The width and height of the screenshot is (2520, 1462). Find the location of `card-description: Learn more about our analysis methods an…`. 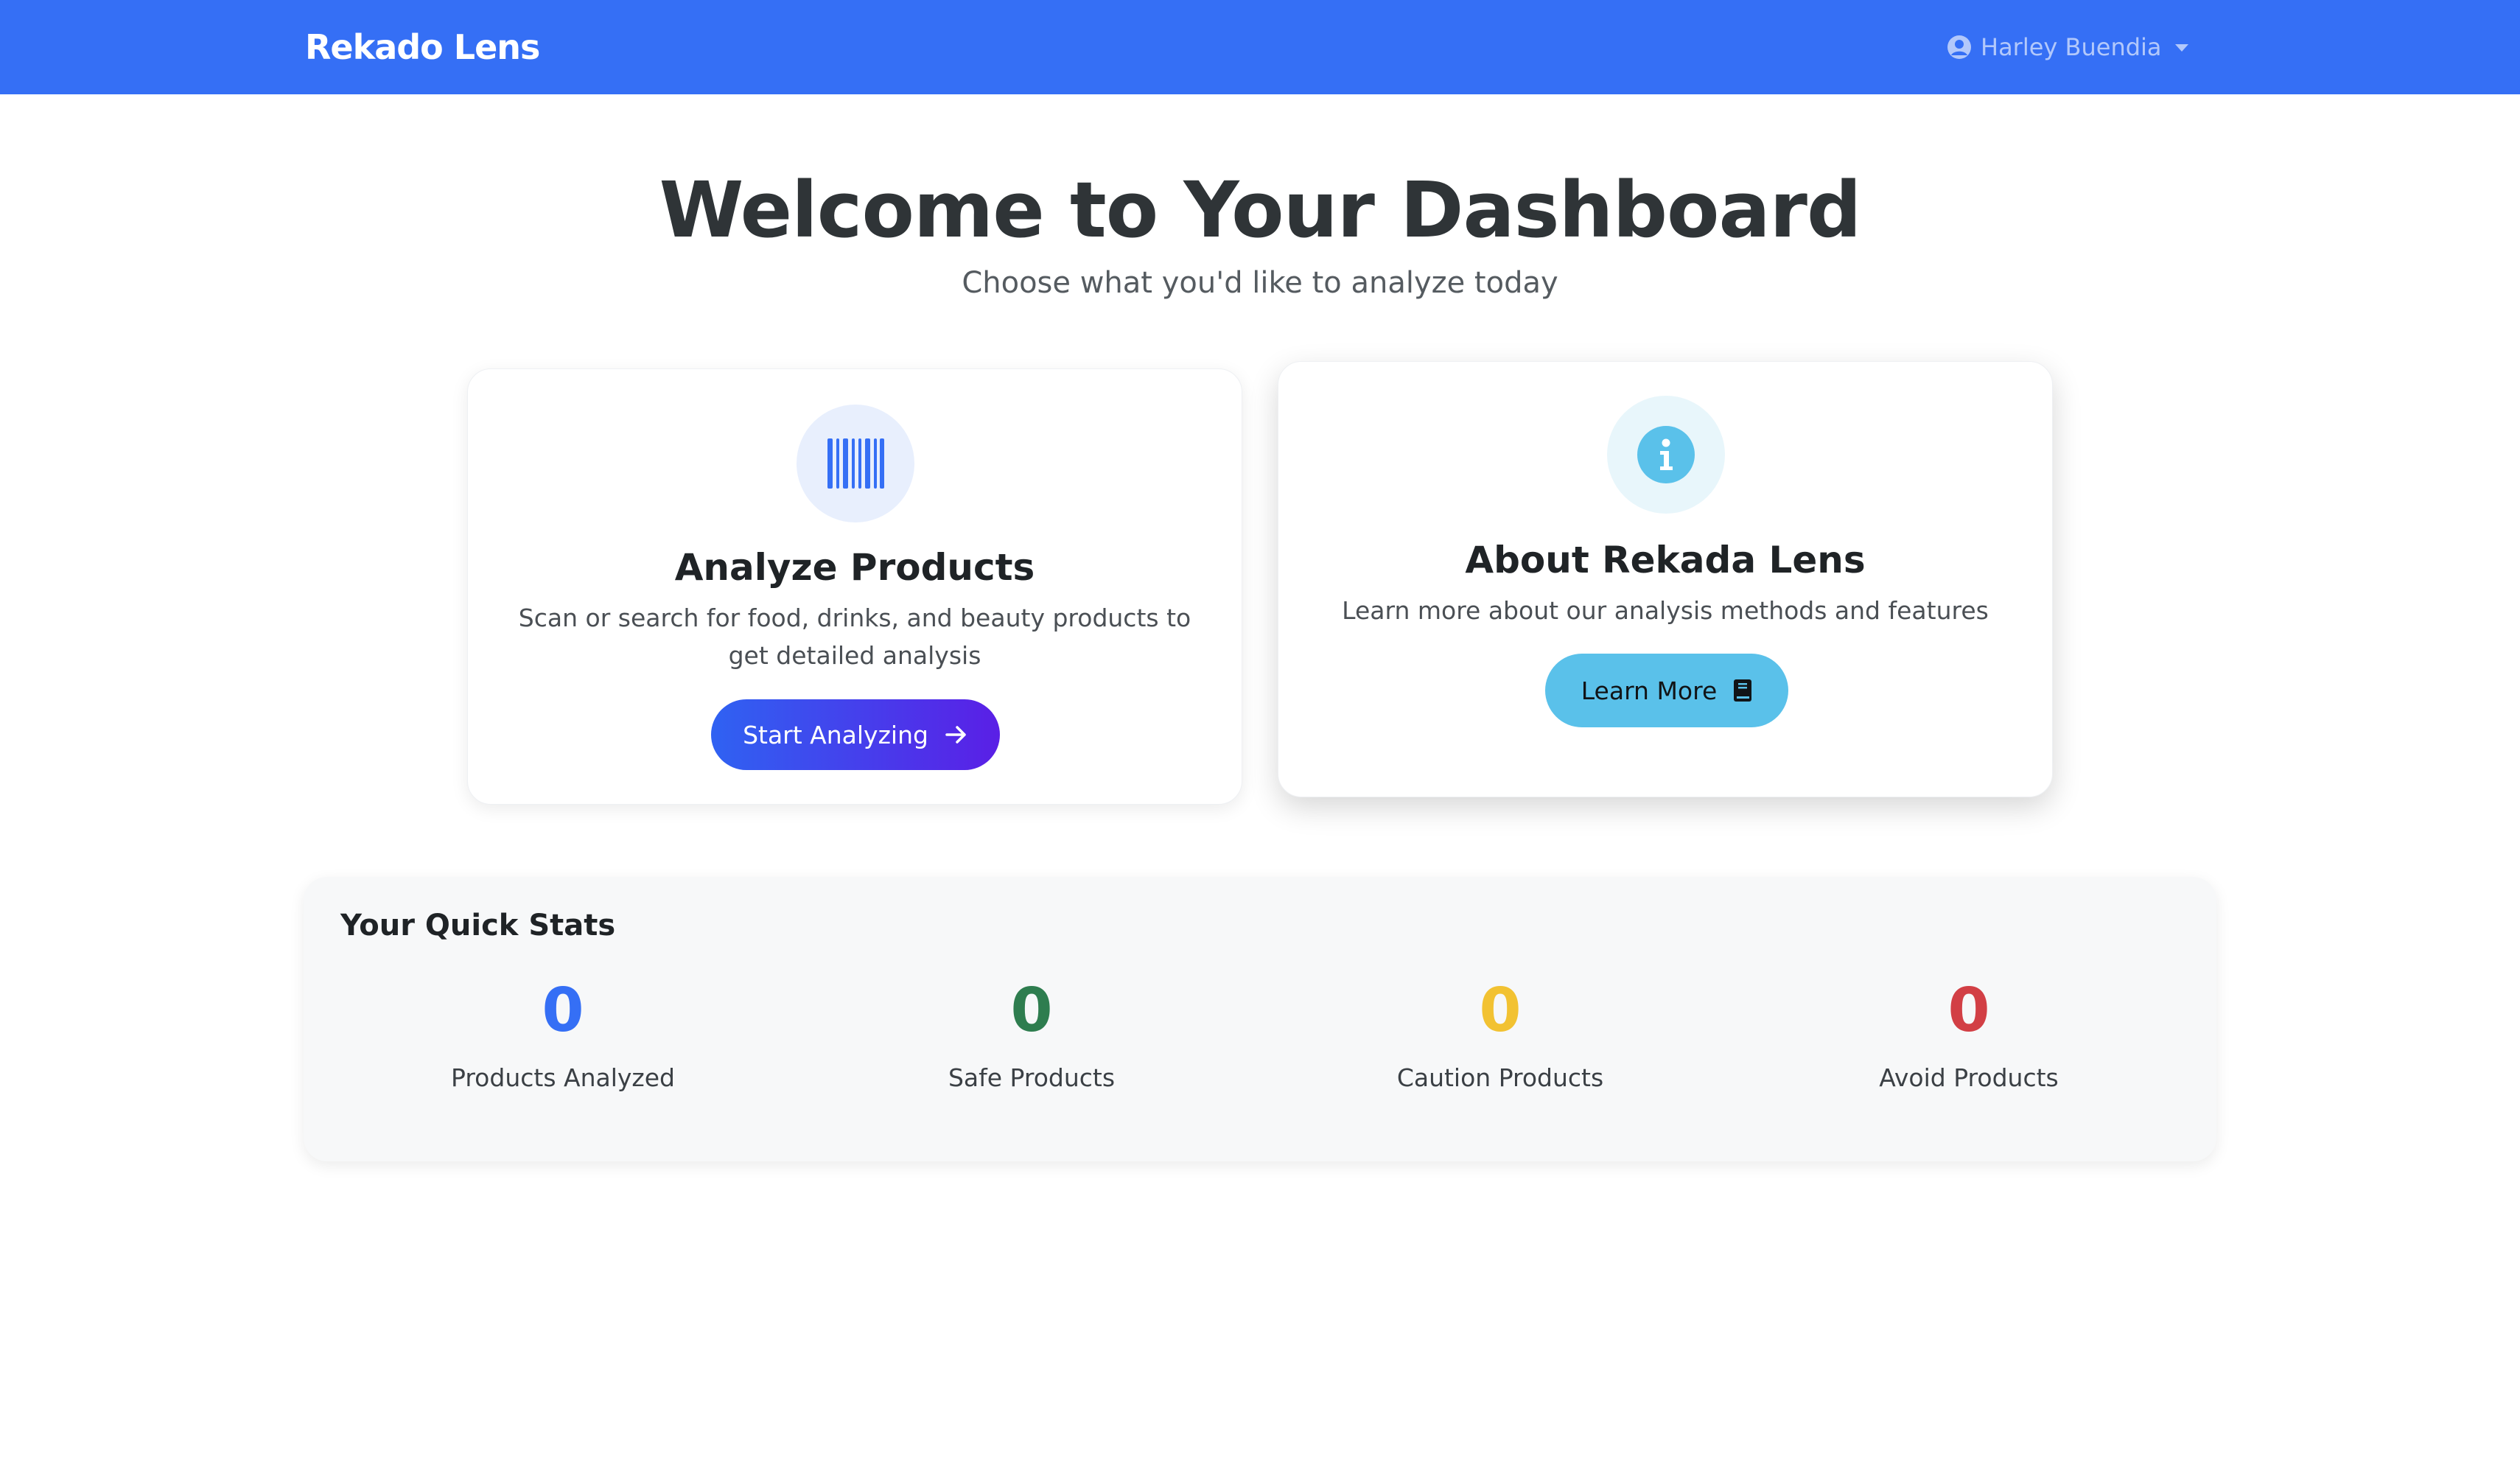

card-description: Learn more about our analysis methods an… is located at coordinates (1666, 610).